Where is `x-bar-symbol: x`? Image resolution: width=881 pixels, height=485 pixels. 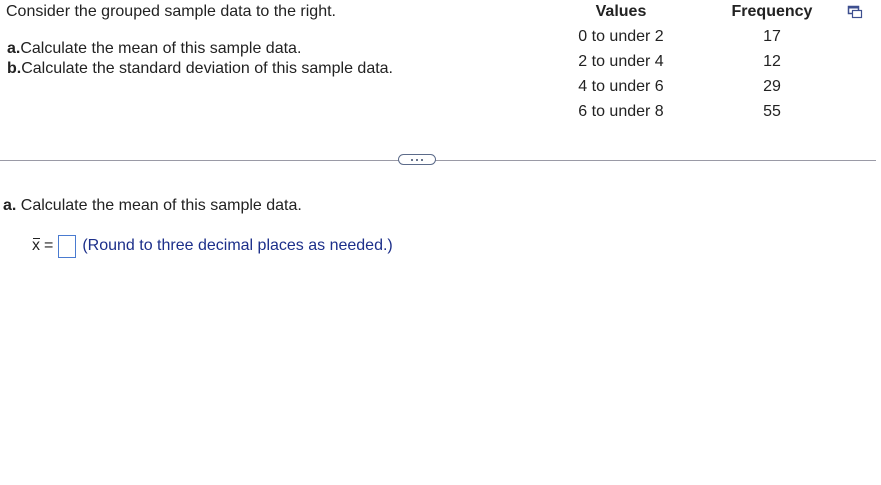 x-bar-symbol: x is located at coordinates (36, 245).